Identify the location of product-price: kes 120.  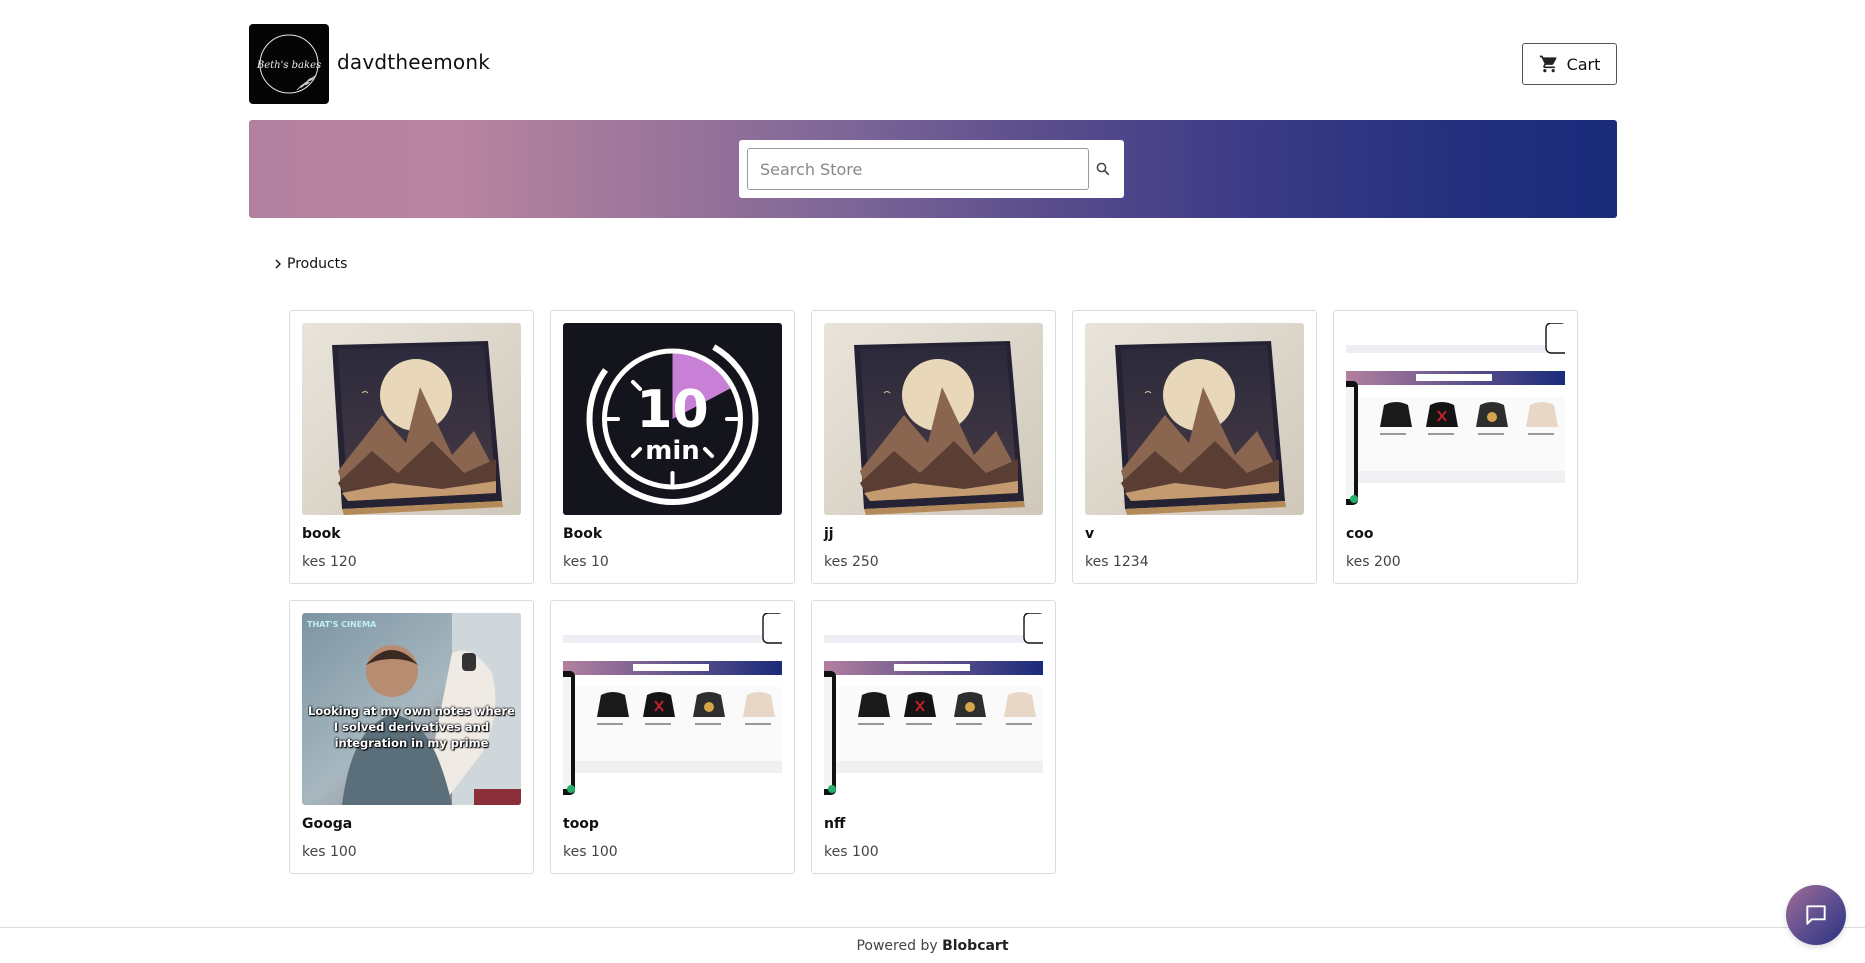
(329, 562).